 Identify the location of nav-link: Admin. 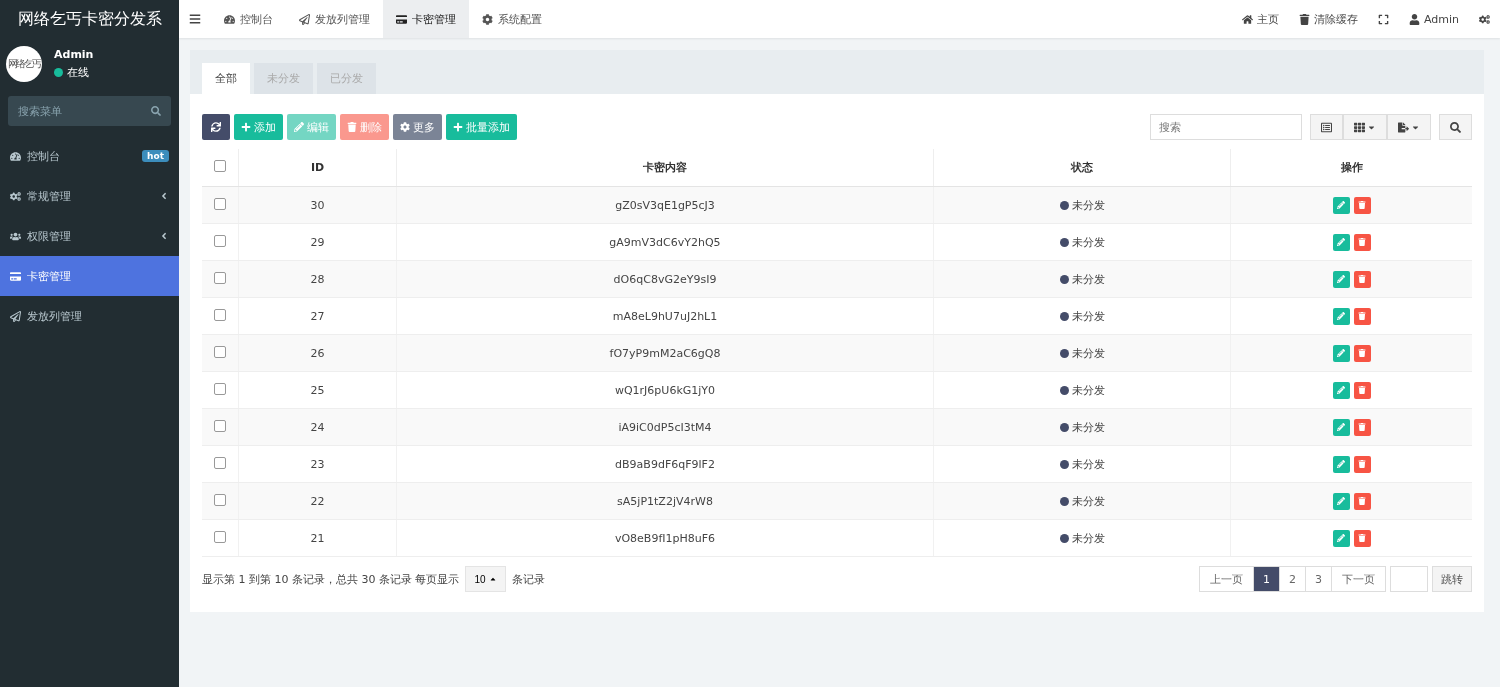
(1433, 19).